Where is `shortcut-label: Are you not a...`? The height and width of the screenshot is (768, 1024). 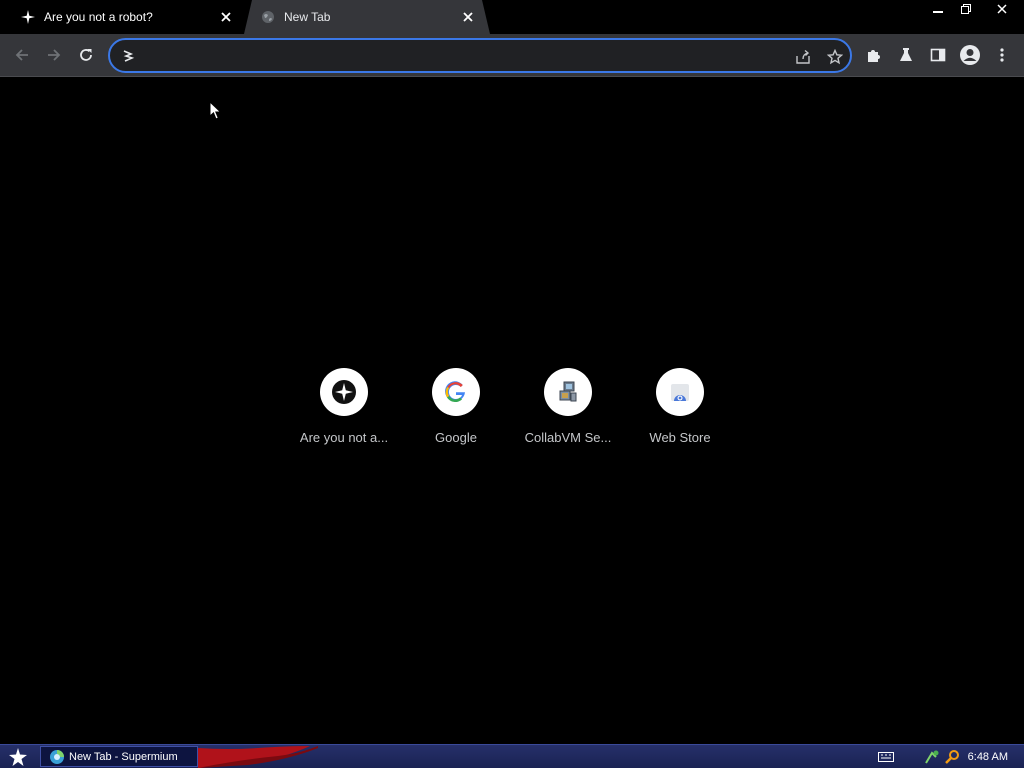 shortcut-label: Are you not a... is located at coordinates (344, 437).